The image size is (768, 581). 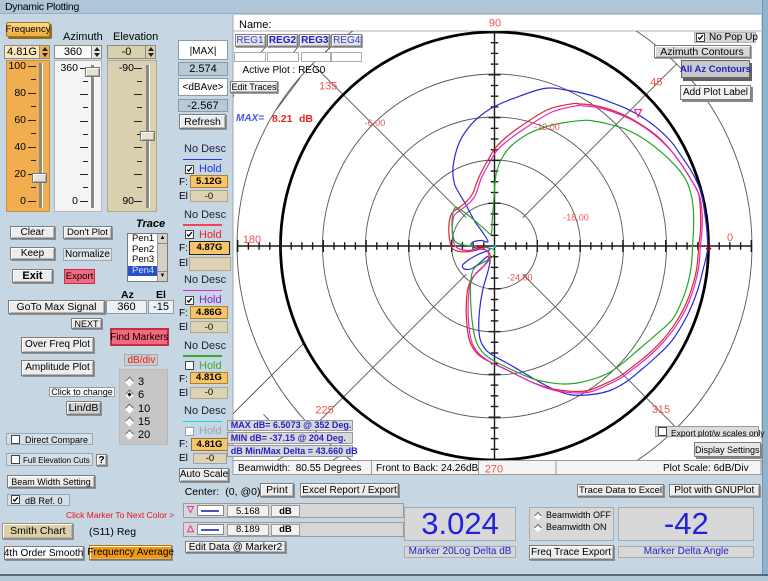 What do you see at coordinates (375, 123) in the screenshot?
I see `svg-text: -6.00` at bounding box center [375, 123].